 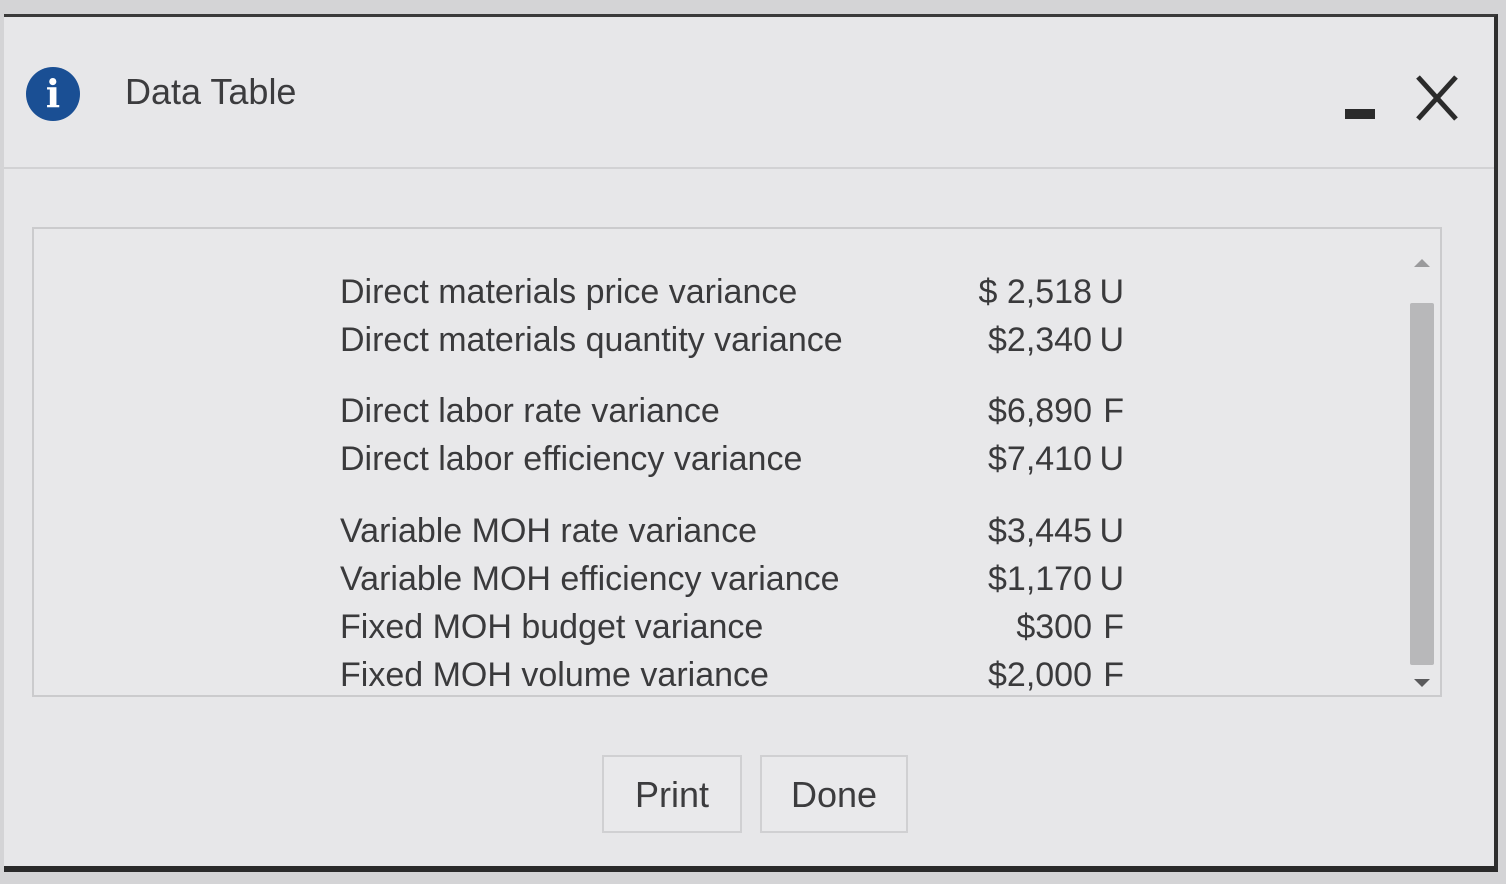 I want to click on table-row: Fixed MOH volume variance $2,000 F, so click(x=719, y=678).